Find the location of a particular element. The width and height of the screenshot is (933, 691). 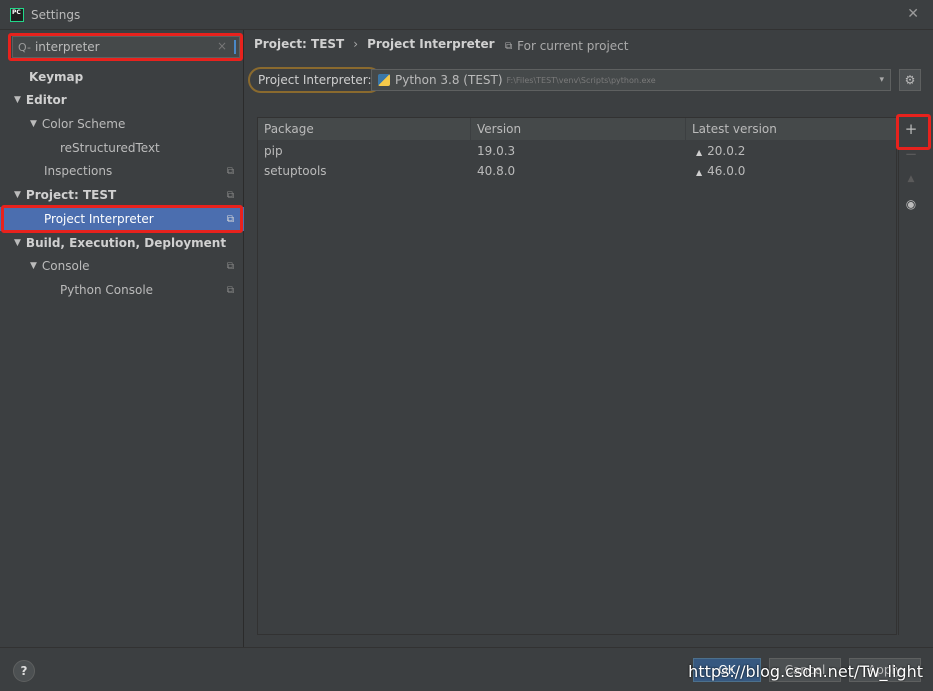

python-icon is located at coordinates (384, 80).